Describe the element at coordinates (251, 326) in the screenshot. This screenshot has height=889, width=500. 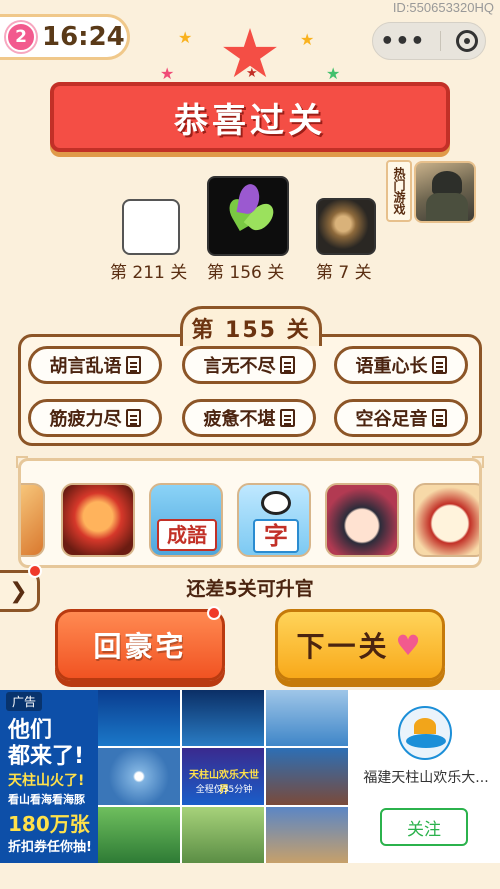
I see `current-level-title: 第 155 关` at that location.